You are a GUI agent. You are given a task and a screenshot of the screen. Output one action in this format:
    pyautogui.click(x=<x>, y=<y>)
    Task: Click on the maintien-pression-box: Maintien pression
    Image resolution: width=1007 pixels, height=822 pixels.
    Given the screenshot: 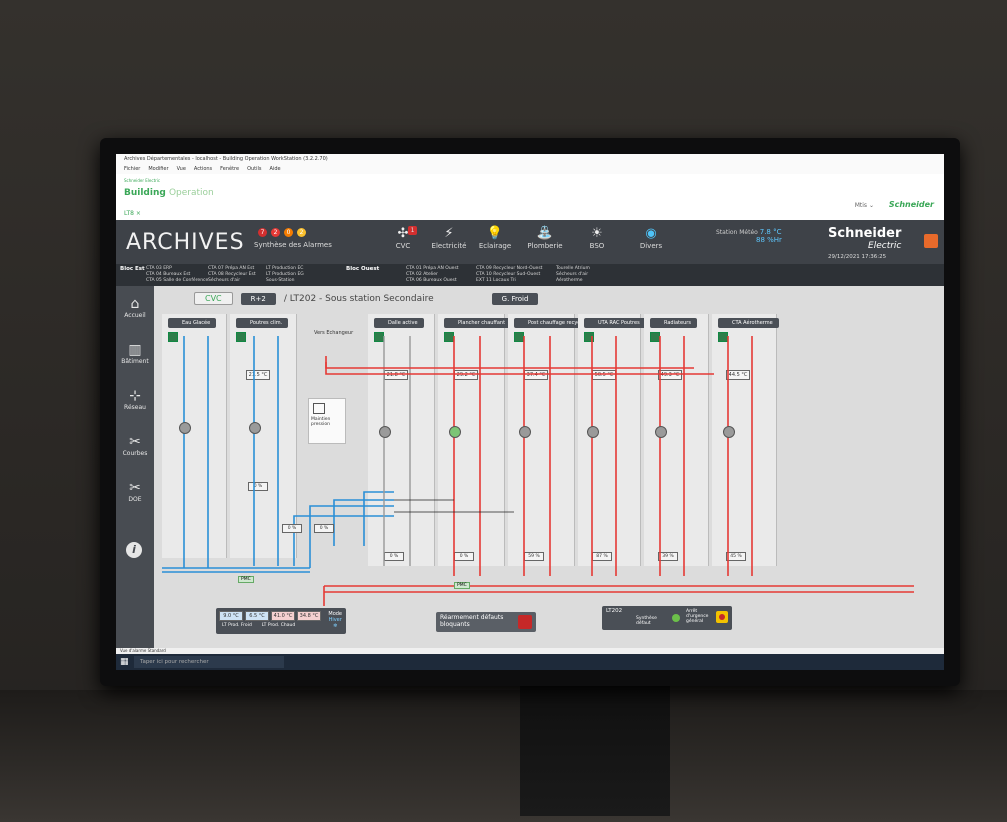 What is the action you would take?
    pyautogui.click(x=327, y=421)
    